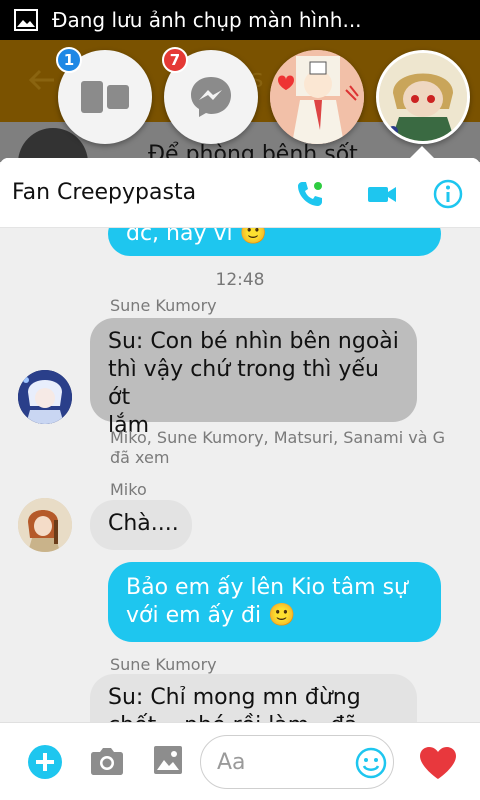 Image resolution: width=480 pixels, height=800 pixels. What do you see at coordinates (175, 60) in the screenshot?
I see `messenger-badge: 7` at bounding box center [175, 60].